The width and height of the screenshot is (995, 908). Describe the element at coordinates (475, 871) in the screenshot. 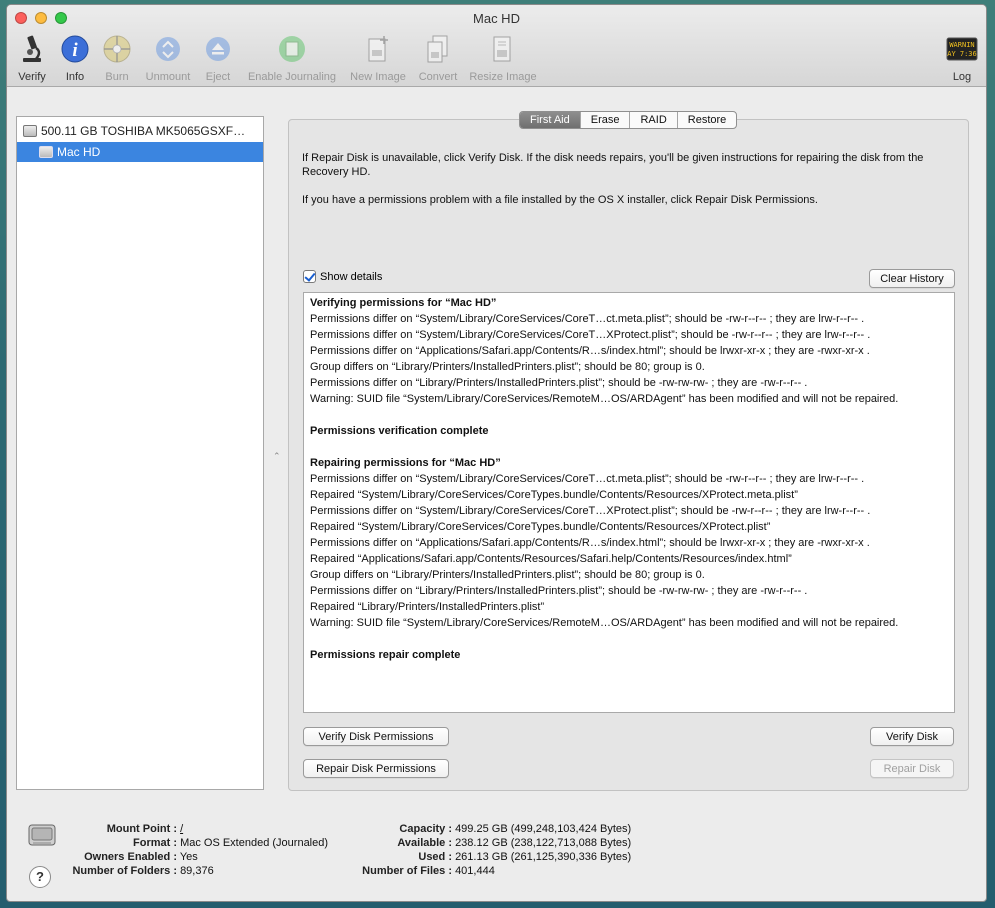

I see `info-value: 401,444` at that location.